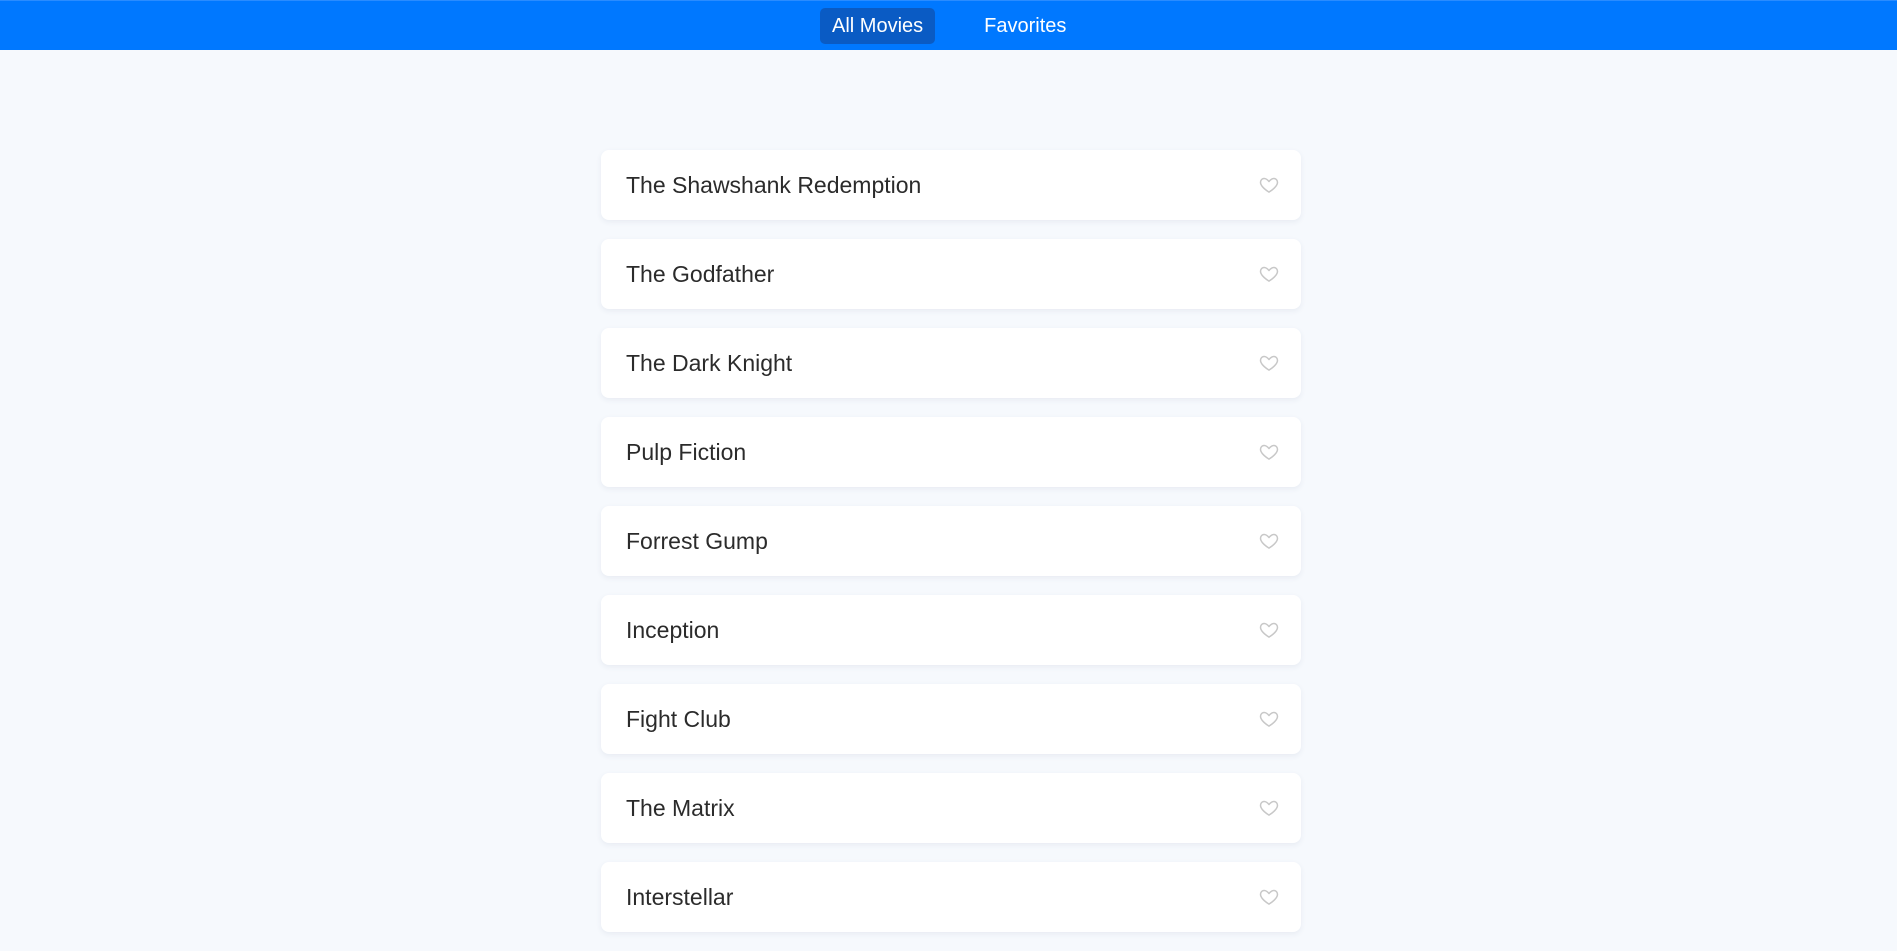  I want to click on top-nav-bar: All Movies Favorites, so click(948, 25).